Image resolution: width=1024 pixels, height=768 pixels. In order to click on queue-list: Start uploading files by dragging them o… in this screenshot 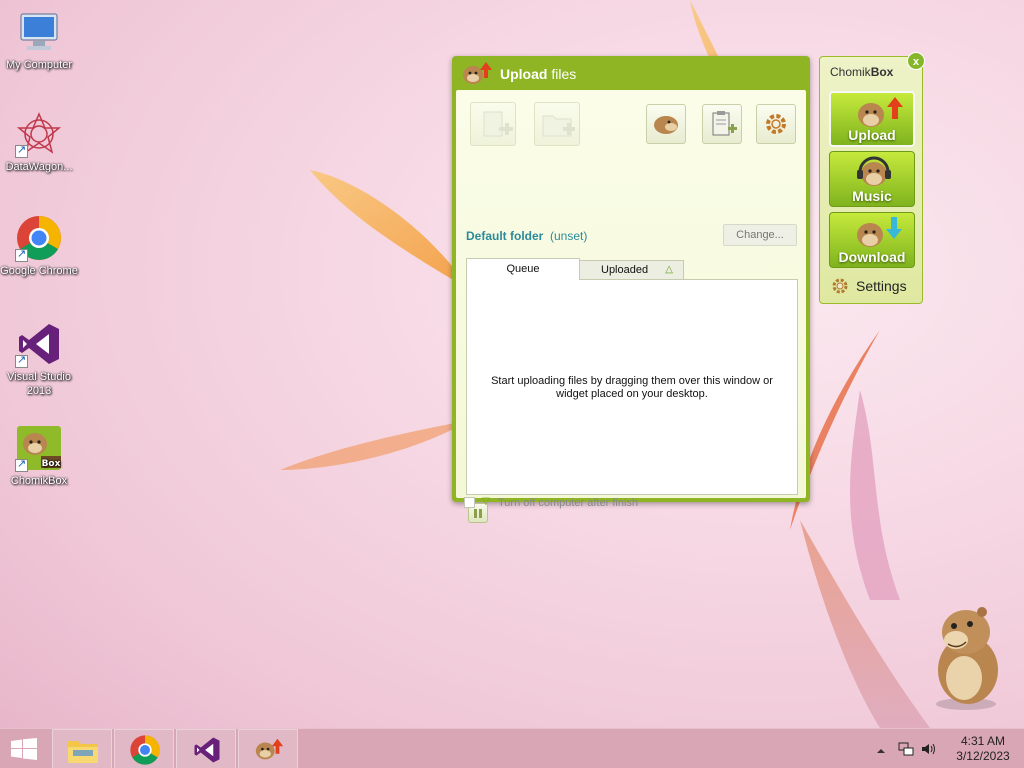, I will do `click(632, 387)`.